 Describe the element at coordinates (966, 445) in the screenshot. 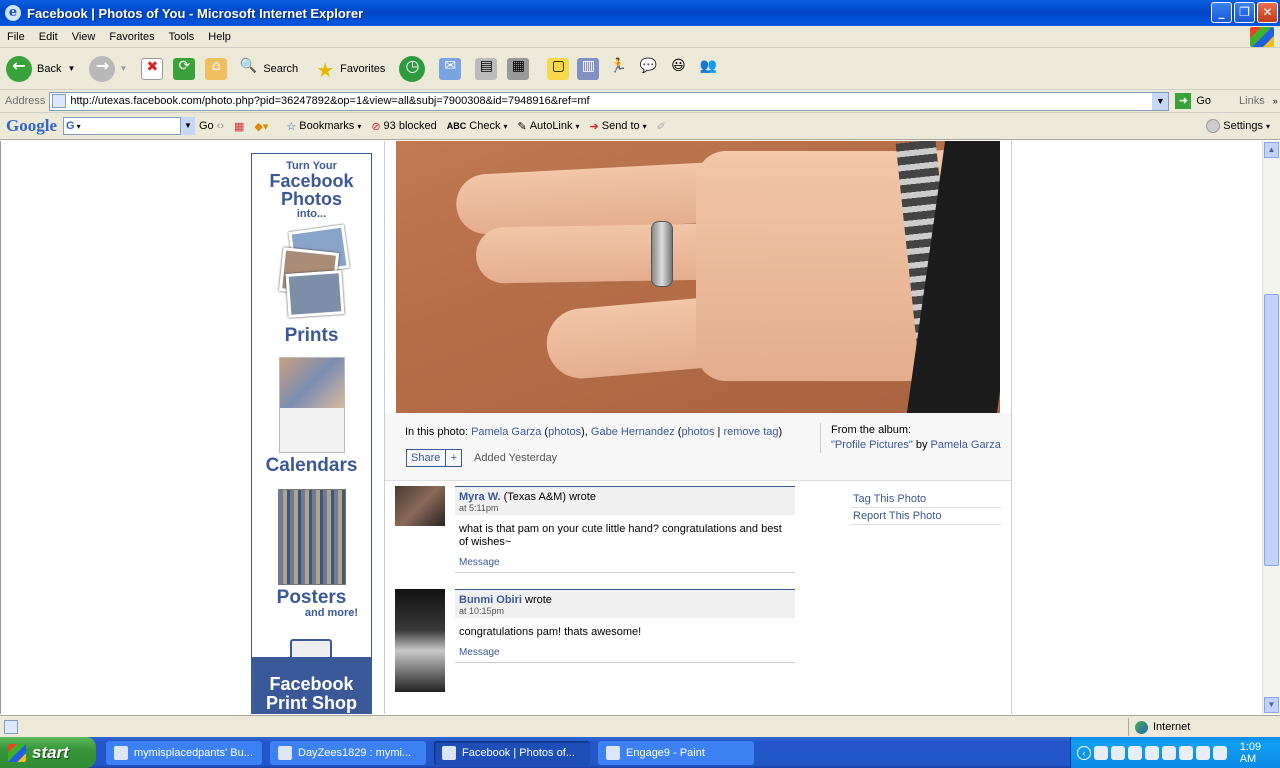

I see `album-owner-link: Pamela Garza` at that location.